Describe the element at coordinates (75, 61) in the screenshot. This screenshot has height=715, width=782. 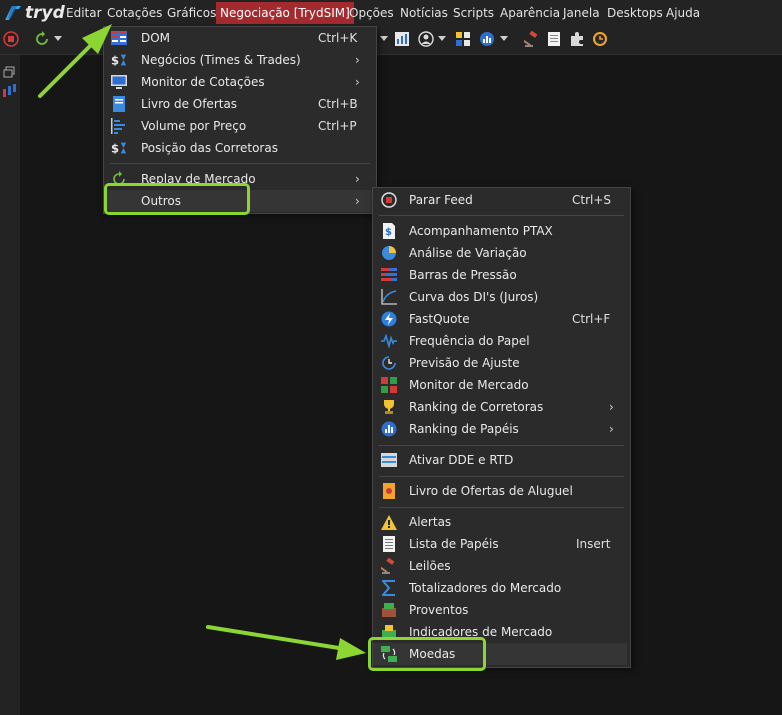
I see `arrow-to-cotacoes-icon` at that location.